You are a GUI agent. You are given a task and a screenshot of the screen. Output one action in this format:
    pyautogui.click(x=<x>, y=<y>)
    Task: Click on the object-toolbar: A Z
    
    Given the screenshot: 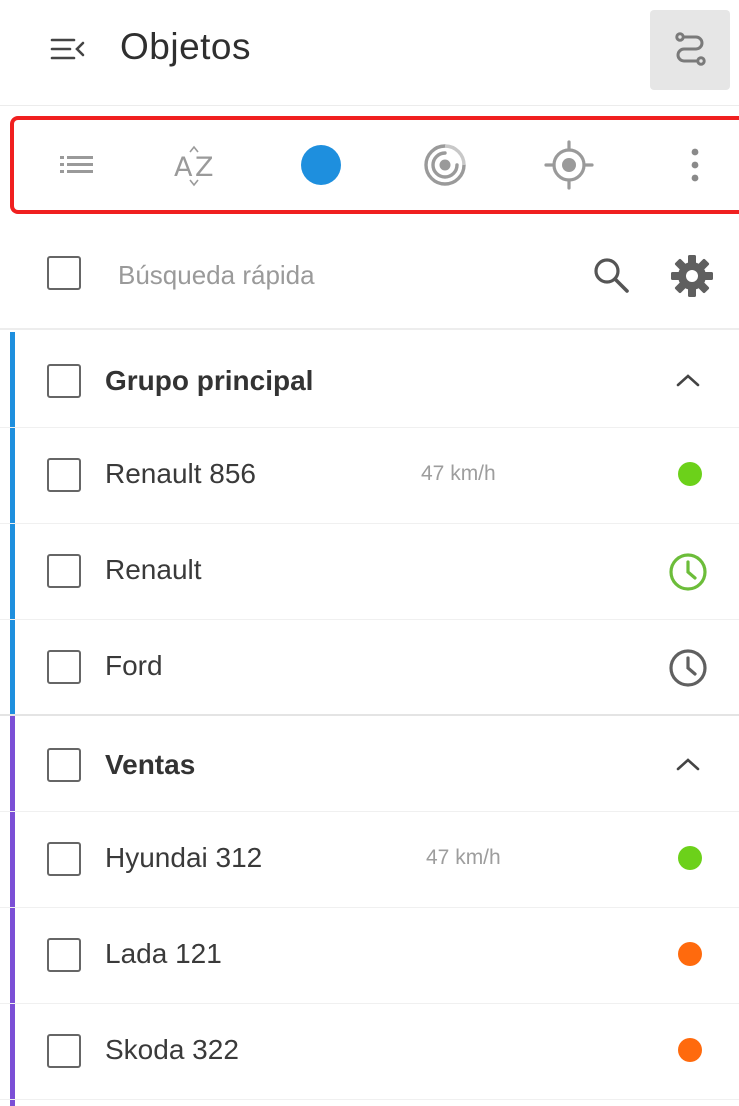 What is the action you would take?
    pyautogui.click(x=374, y=165)
    